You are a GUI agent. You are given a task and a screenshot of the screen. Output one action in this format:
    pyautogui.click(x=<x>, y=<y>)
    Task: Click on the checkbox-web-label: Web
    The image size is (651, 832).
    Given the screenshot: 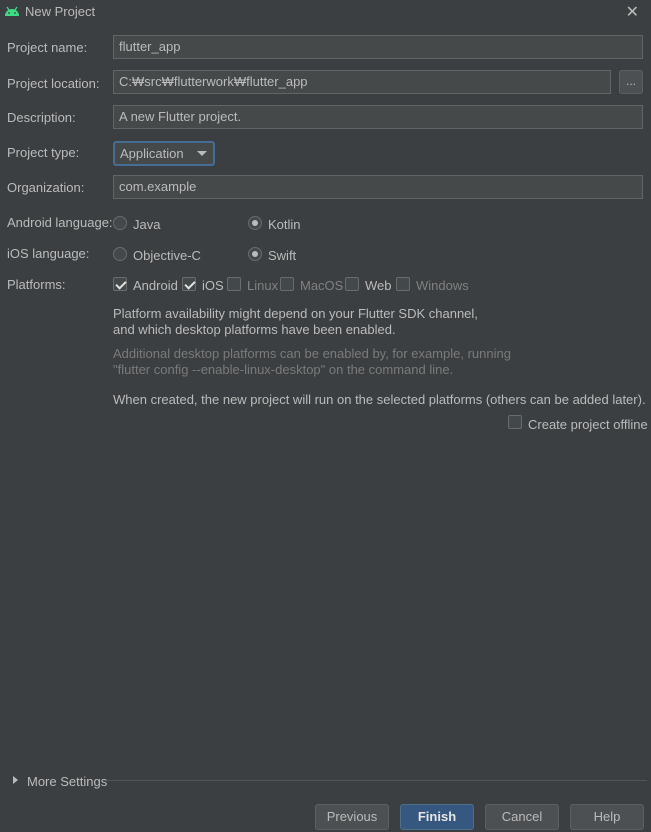 What is the action you would take?
    pyautogui.click(x=378, y=285)
    